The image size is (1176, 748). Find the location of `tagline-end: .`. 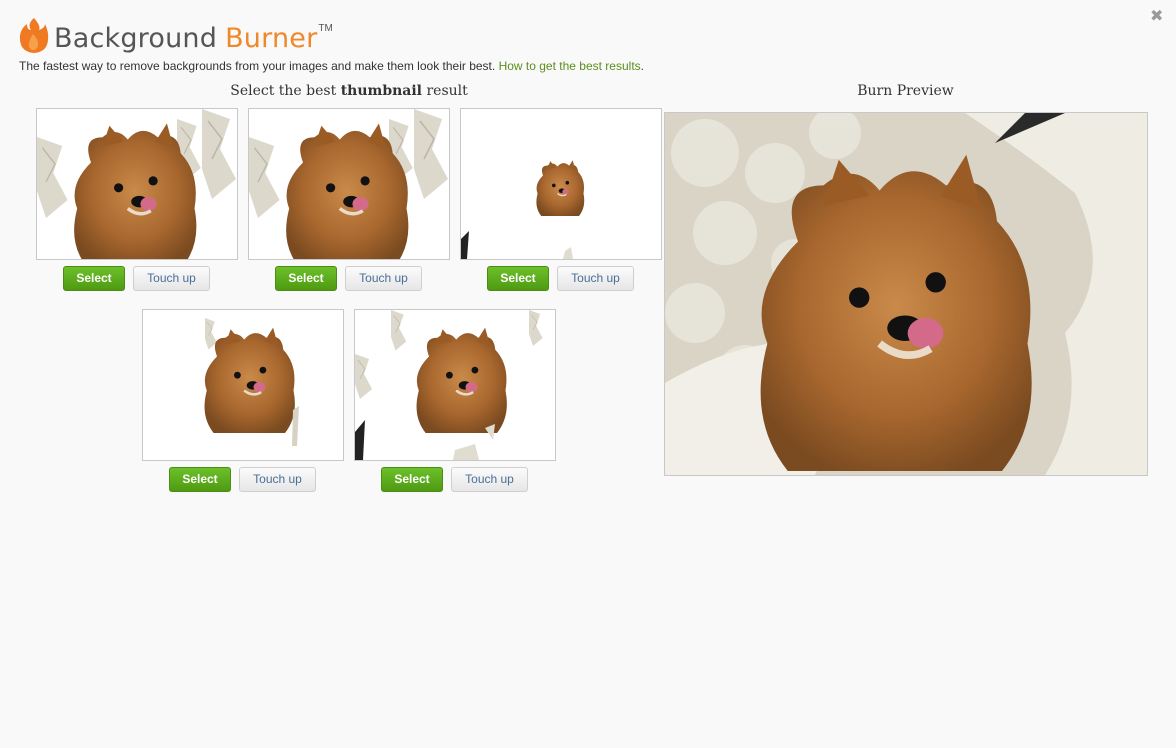

tagline-end: . is located at coordinates (642, 66).